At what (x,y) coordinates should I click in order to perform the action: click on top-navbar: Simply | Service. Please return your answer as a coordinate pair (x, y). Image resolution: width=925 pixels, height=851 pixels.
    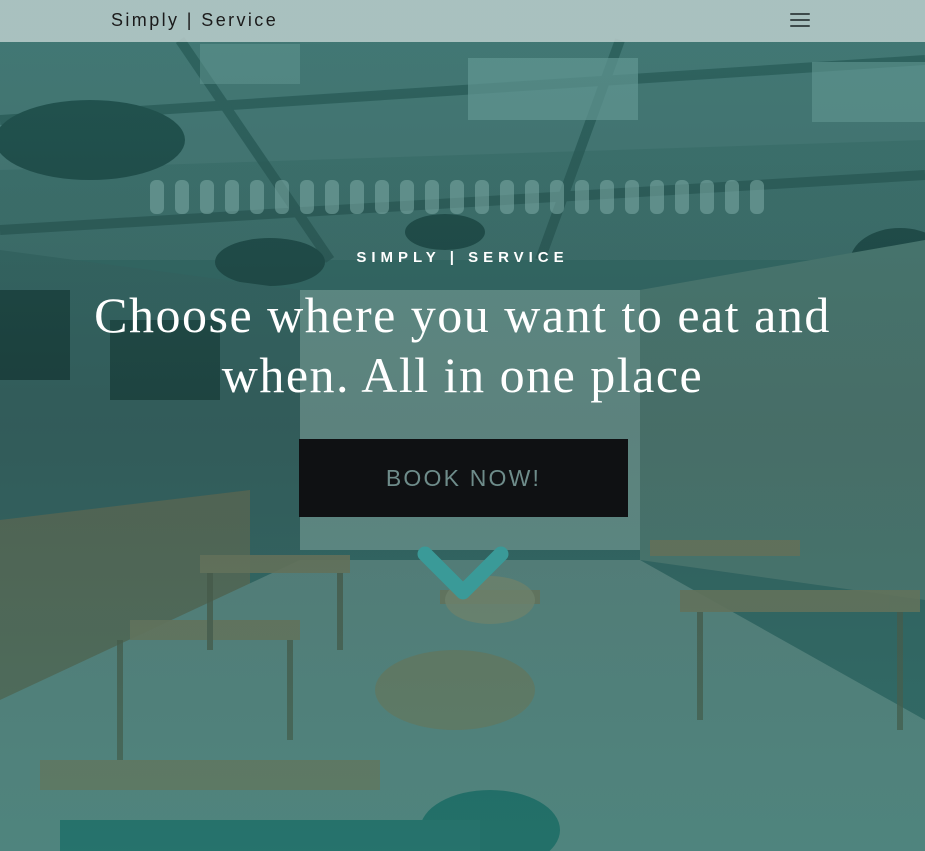
    Looking at the image, I should click on (462, 21).